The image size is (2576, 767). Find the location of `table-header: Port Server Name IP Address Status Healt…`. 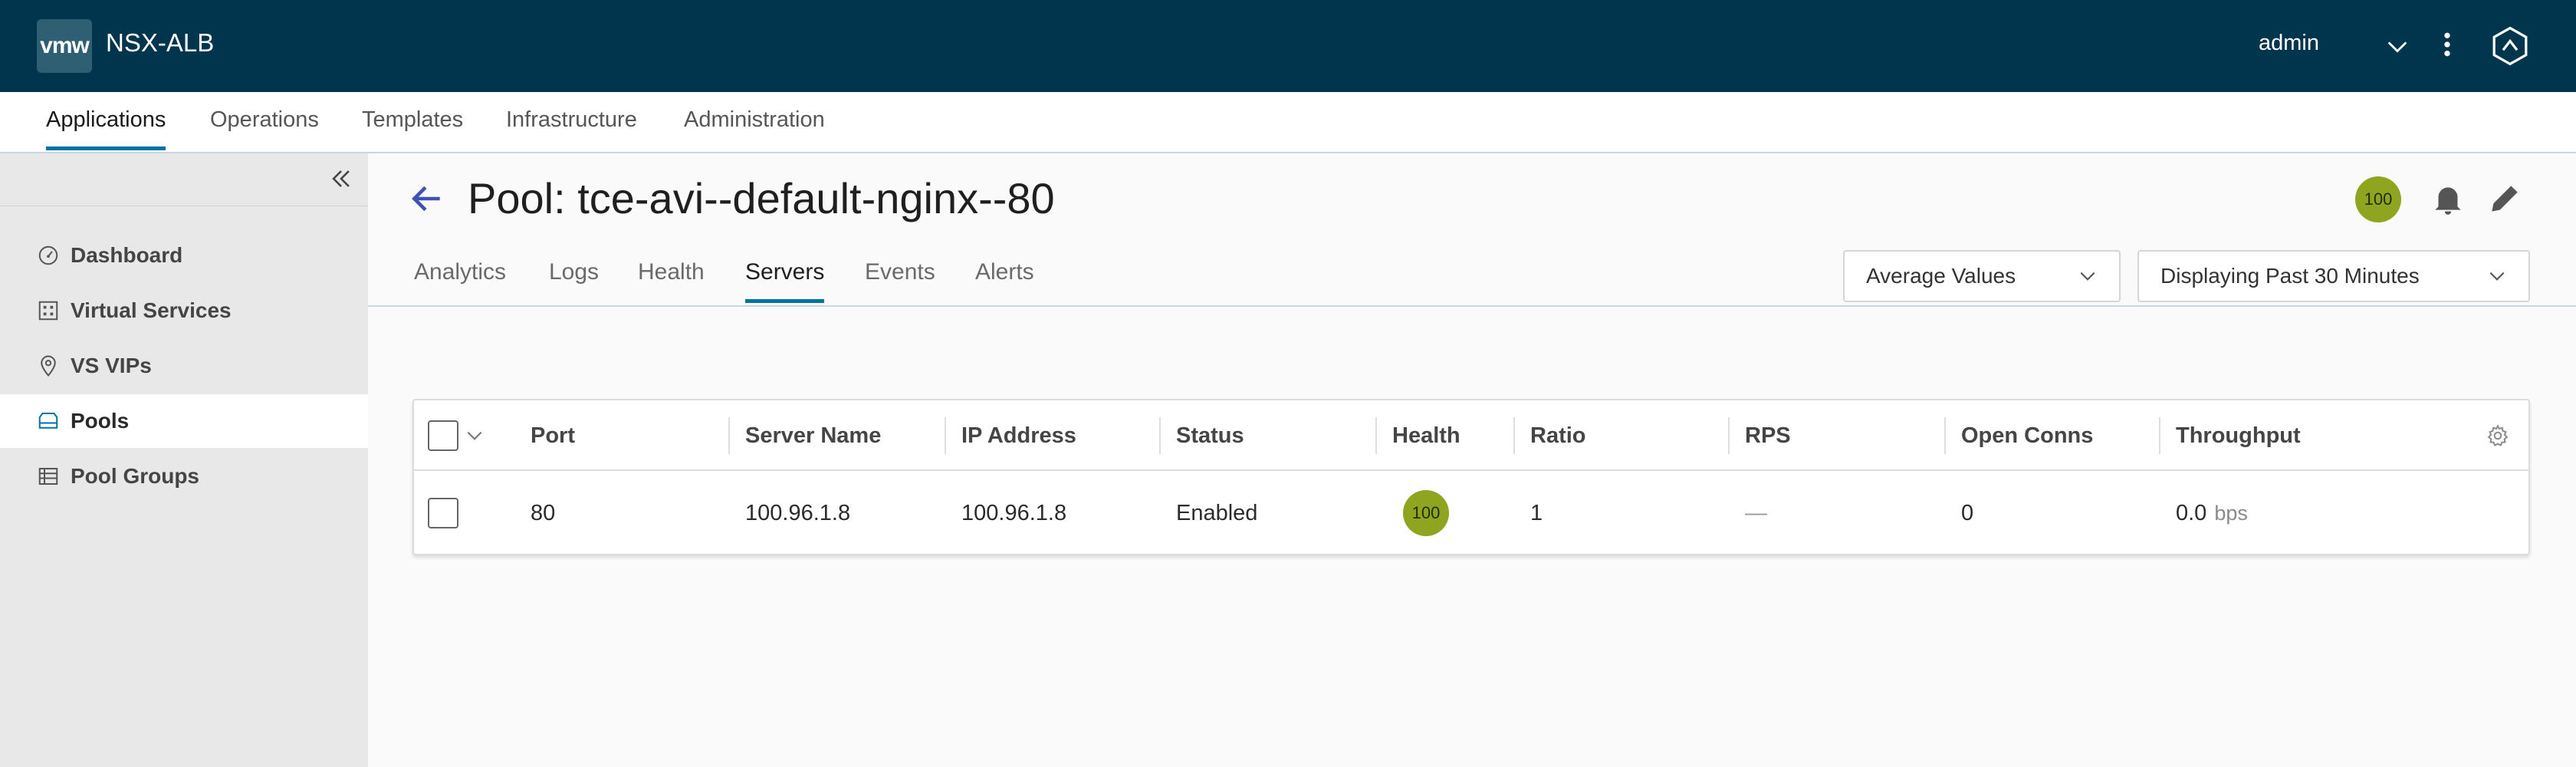

table-header: Port Server Name IP Address Status Healt… is located at coordinates (1471, 435).